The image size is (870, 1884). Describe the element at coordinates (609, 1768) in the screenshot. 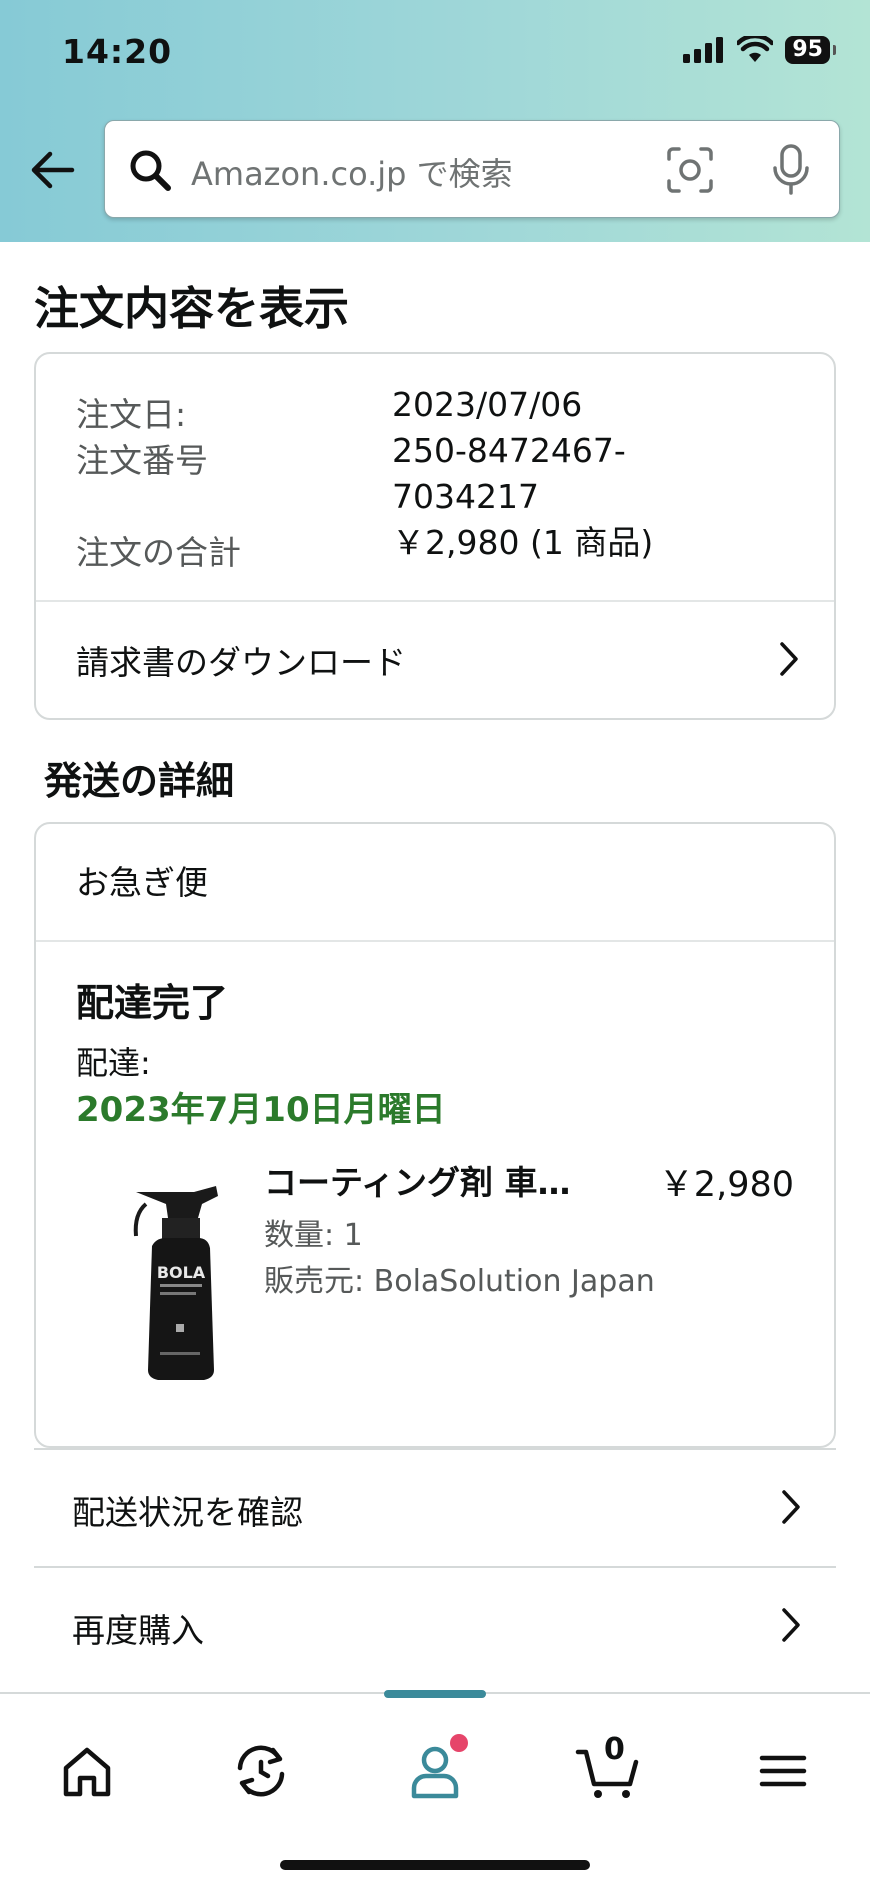

I see `nav-cart: 0` at that location.